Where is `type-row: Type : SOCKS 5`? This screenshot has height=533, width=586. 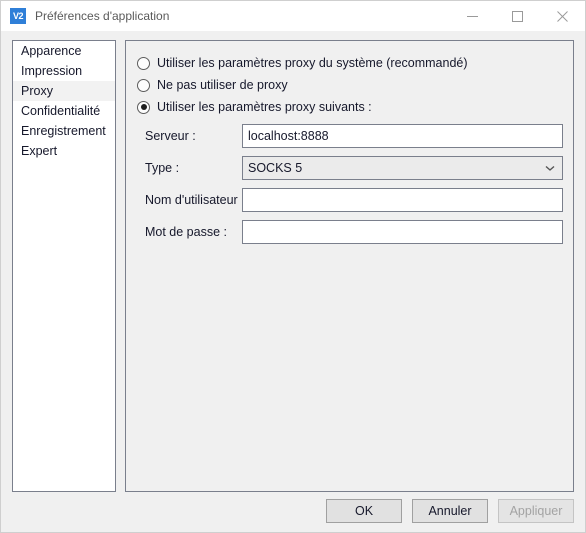
type-row: Type : SOCKS 5 is located at coordinates (354, 168).